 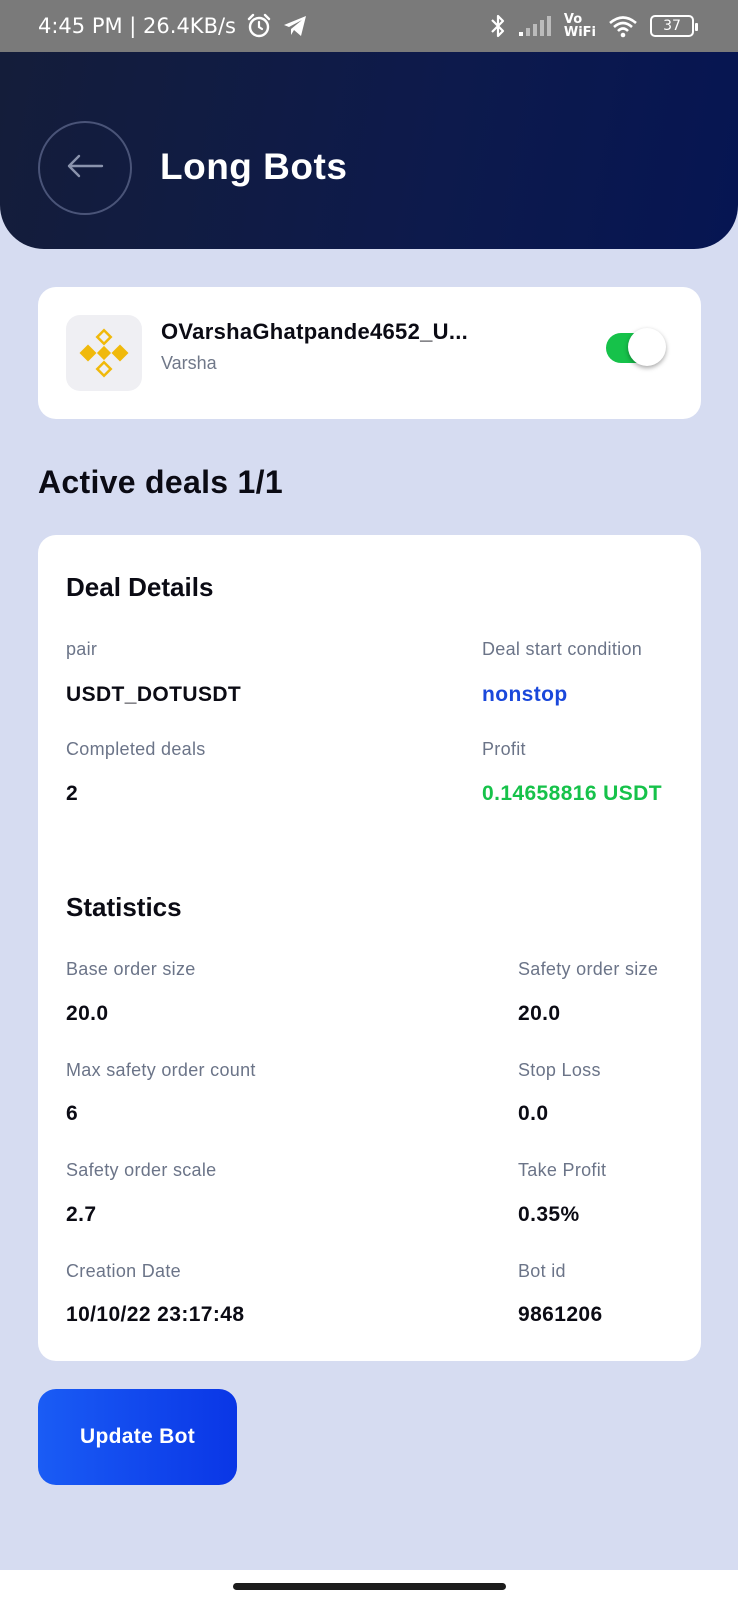 What do you see at coordinates (189, 363) in the screenshot?
I see `account-subtitle: Varsha` at bounding box center [189, 363].